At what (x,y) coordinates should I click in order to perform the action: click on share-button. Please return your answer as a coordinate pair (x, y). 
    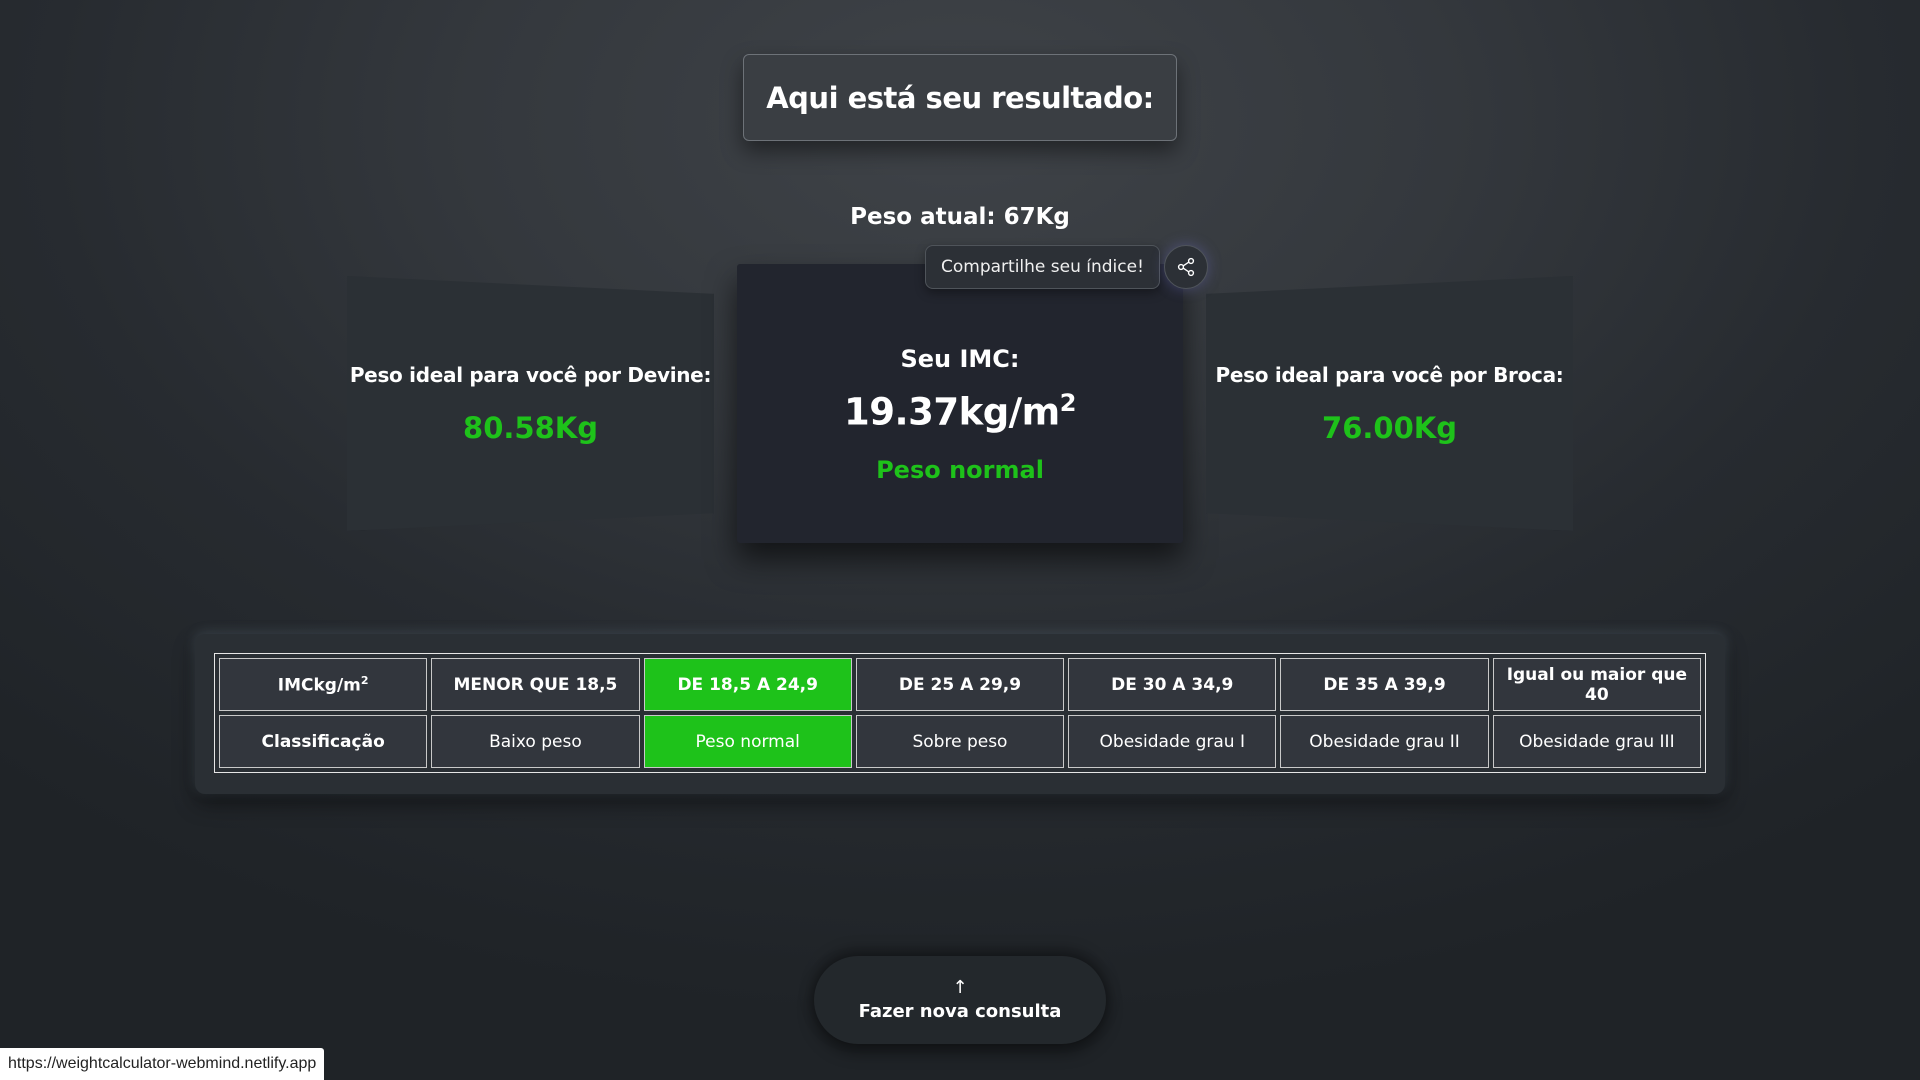
    Looking at the image, I should click on (1185, 267).